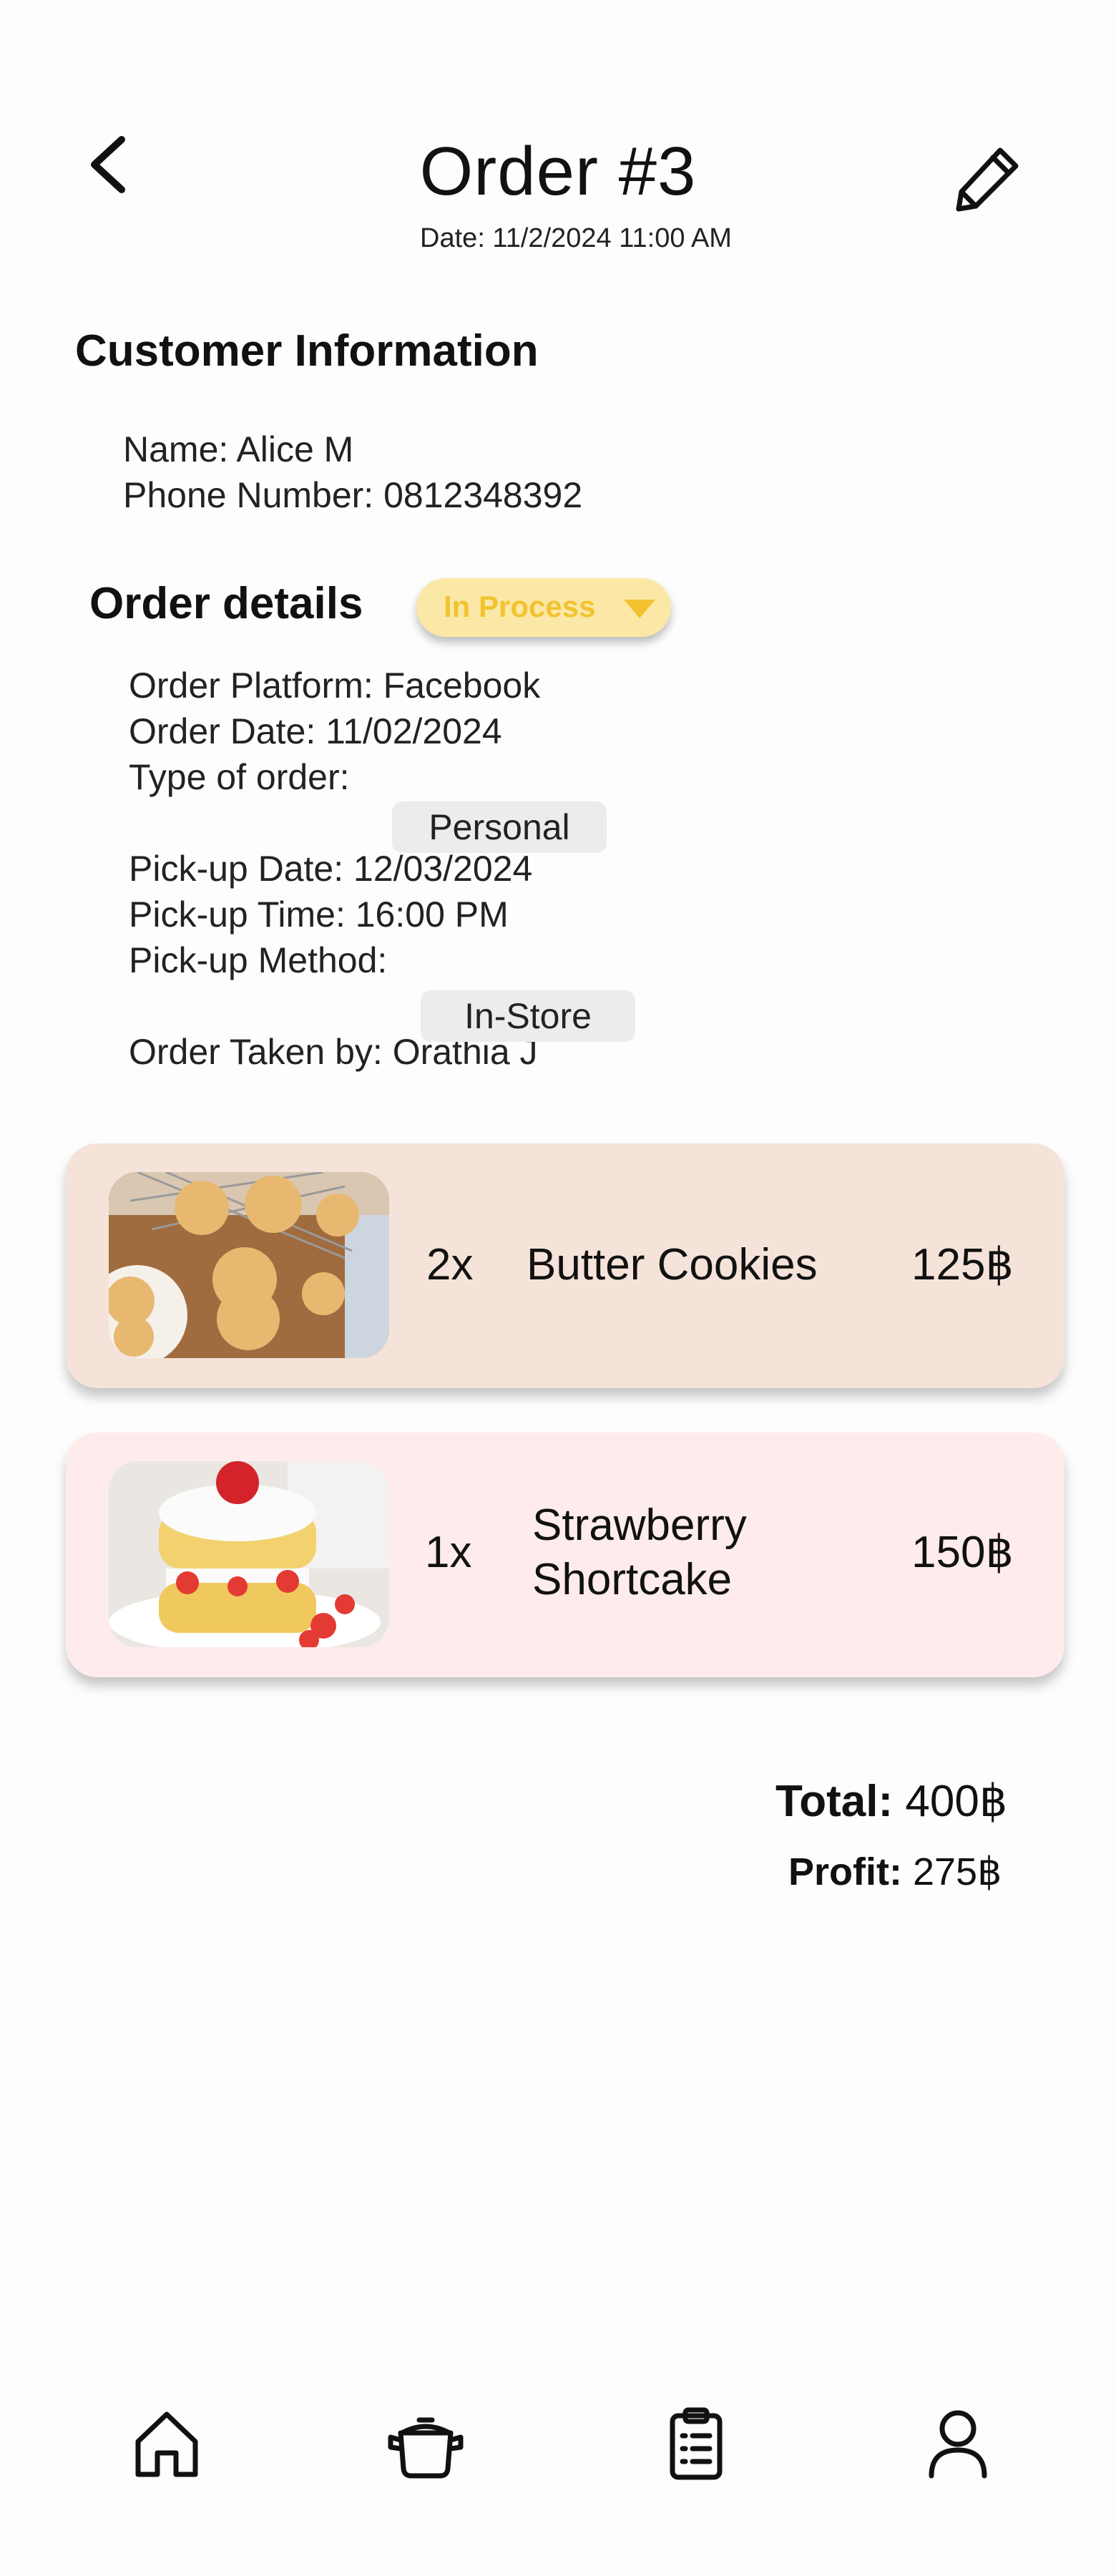 The width and height of the screenshot is (1116, 2576). I want to click on status-dropdown: In Process, so click(543, 607).